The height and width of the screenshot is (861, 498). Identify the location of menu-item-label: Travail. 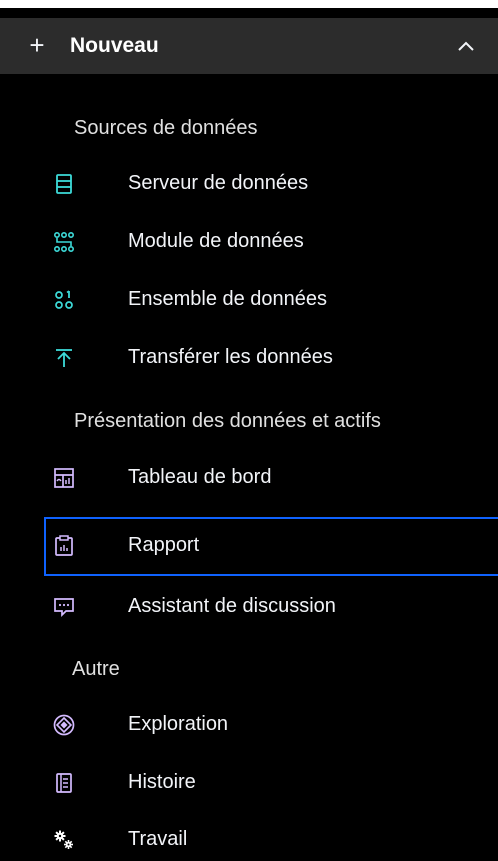
(158, 839).